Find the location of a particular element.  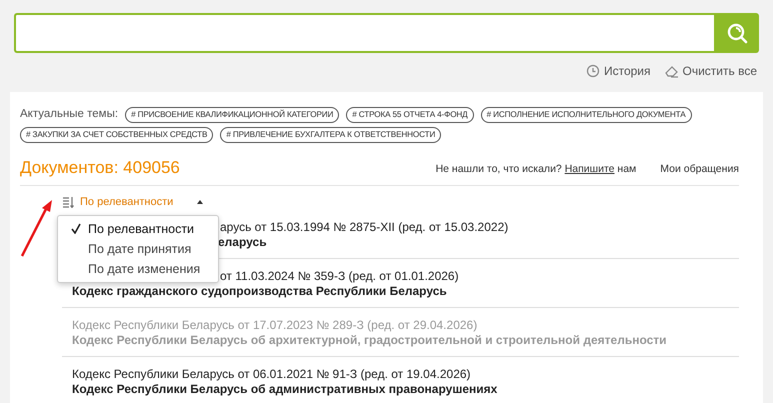

topic-tag: # ПРИВЛЕЧЕНИЕ БУХГАЛТЕРА К ОТВЕТСТВЕННОСТИ is located at coordinates (331, 135).